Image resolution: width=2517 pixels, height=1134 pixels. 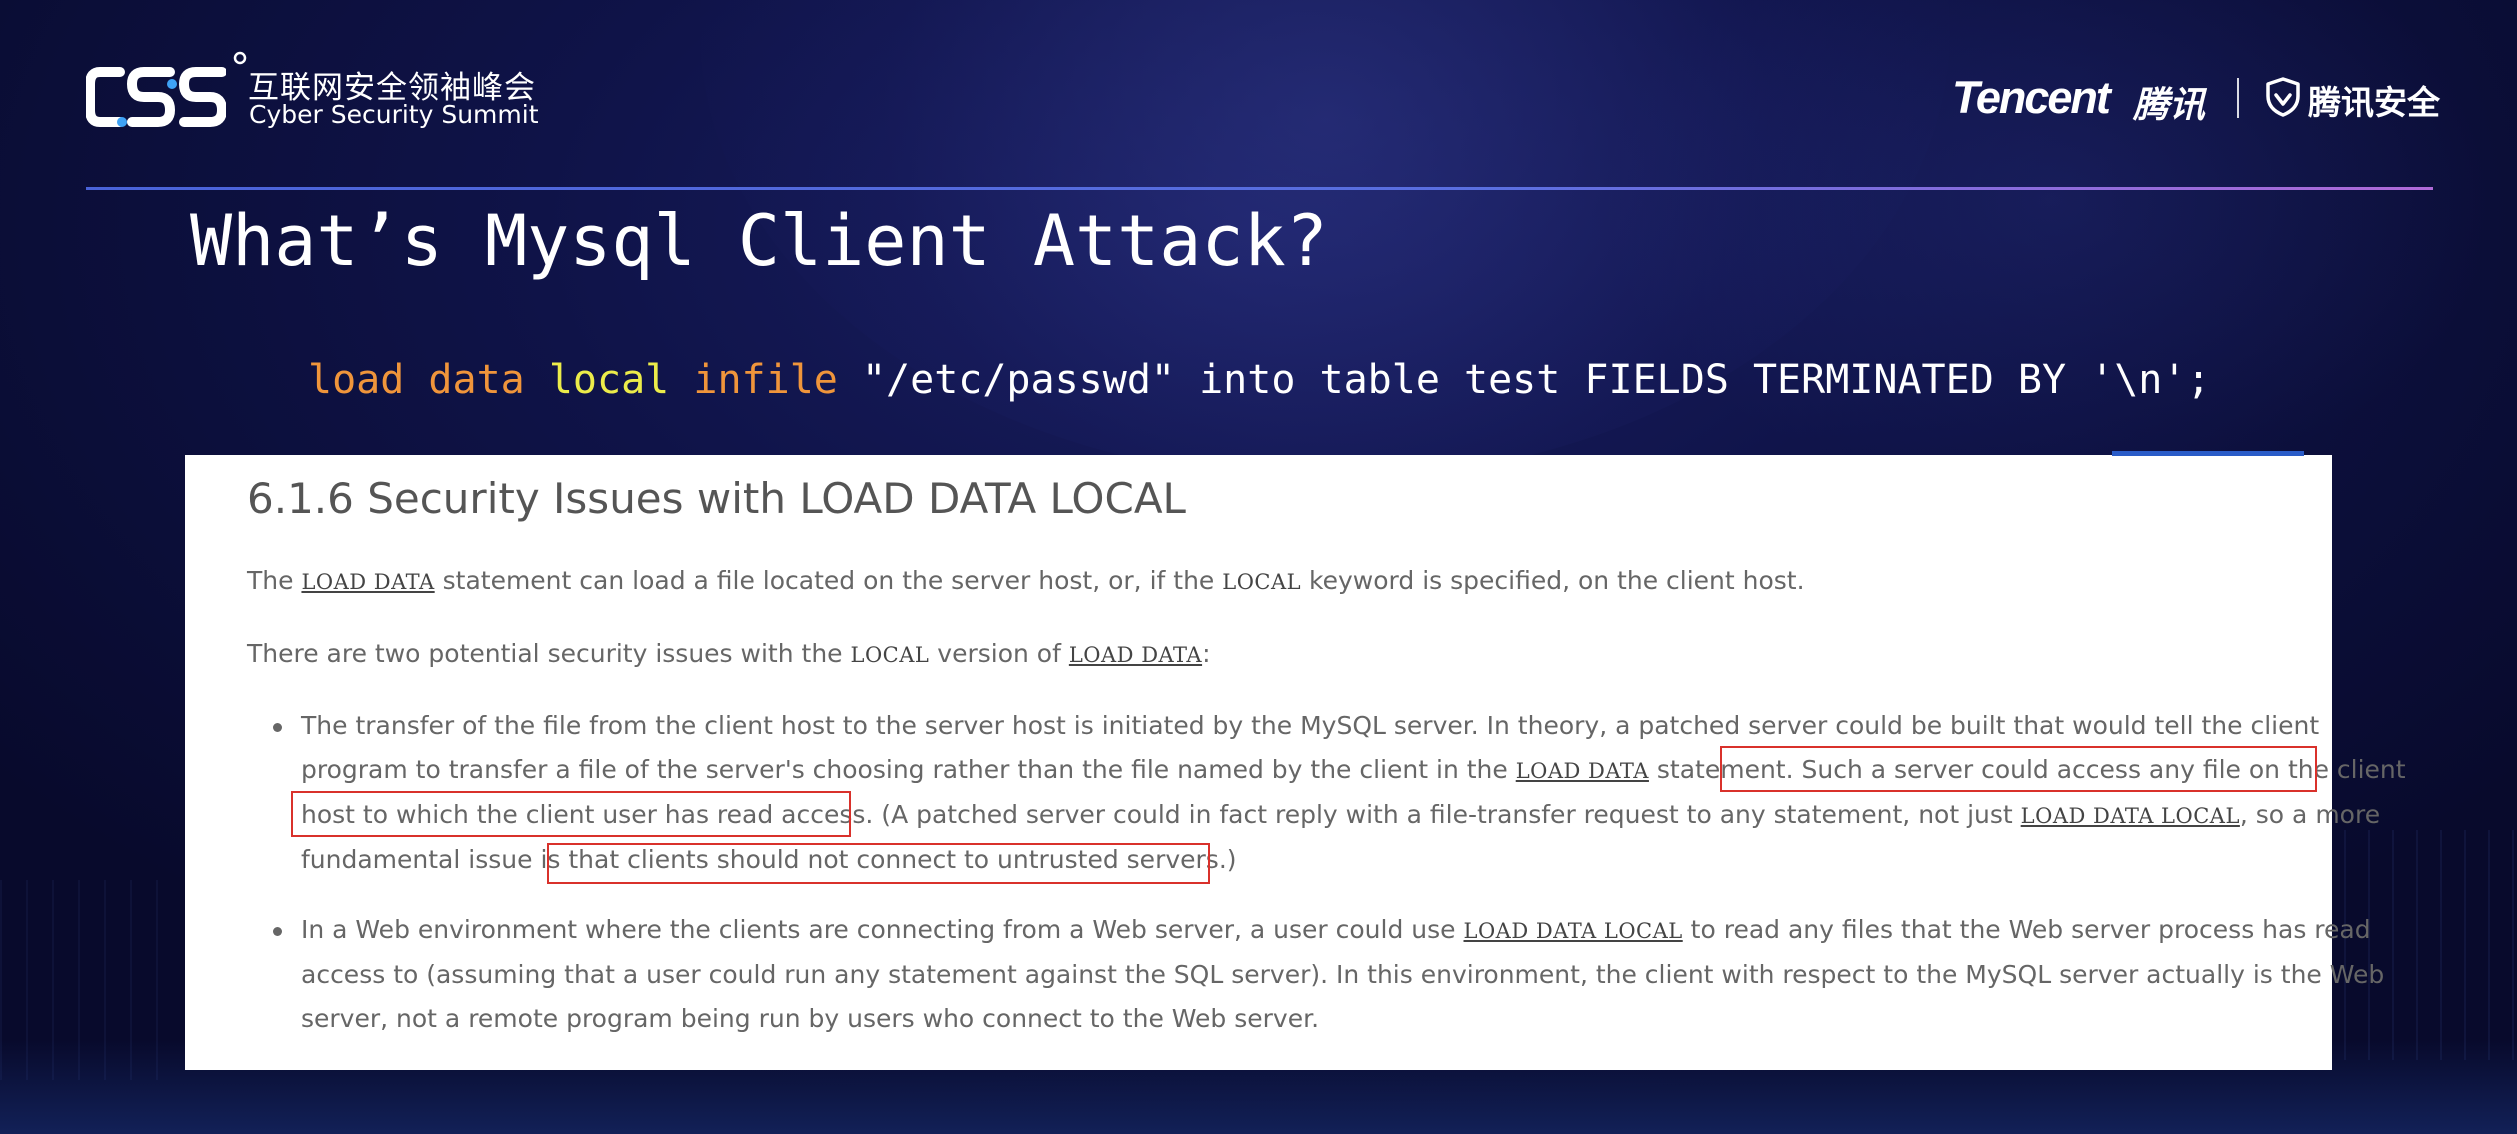 What do you see at coordinates (609, 380) in the screenshot?
I see `code-keyword-local: local` at bounding box center [609, 380].